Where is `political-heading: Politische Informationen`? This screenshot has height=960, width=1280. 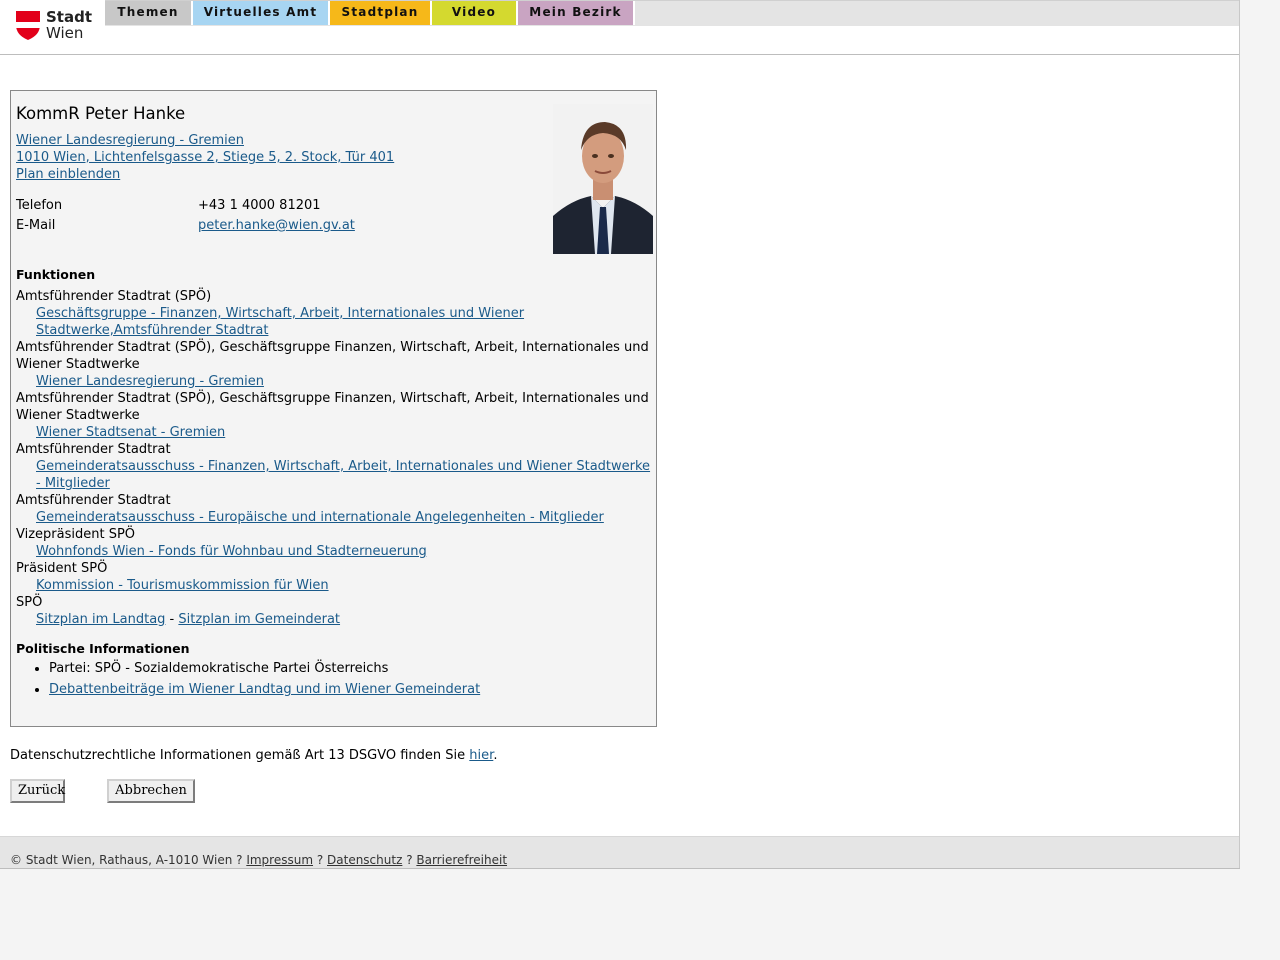 political-heading: Politische Informationen is located at coordinates (103, 648).